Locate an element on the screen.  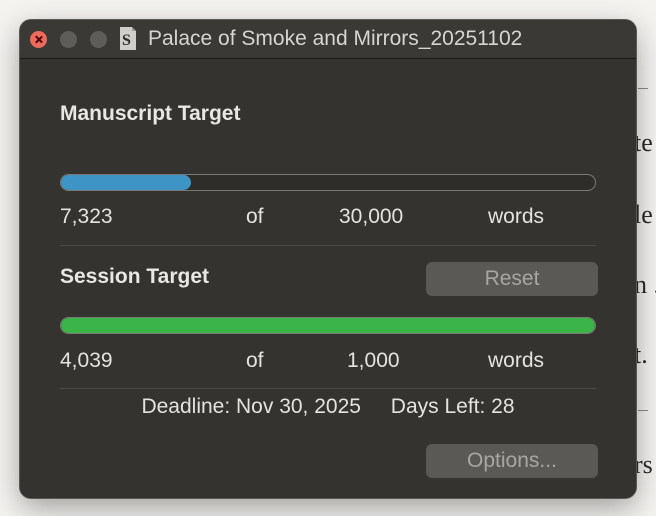
days-left-label: Days Left: 28 is located at coordinates (452, 406).